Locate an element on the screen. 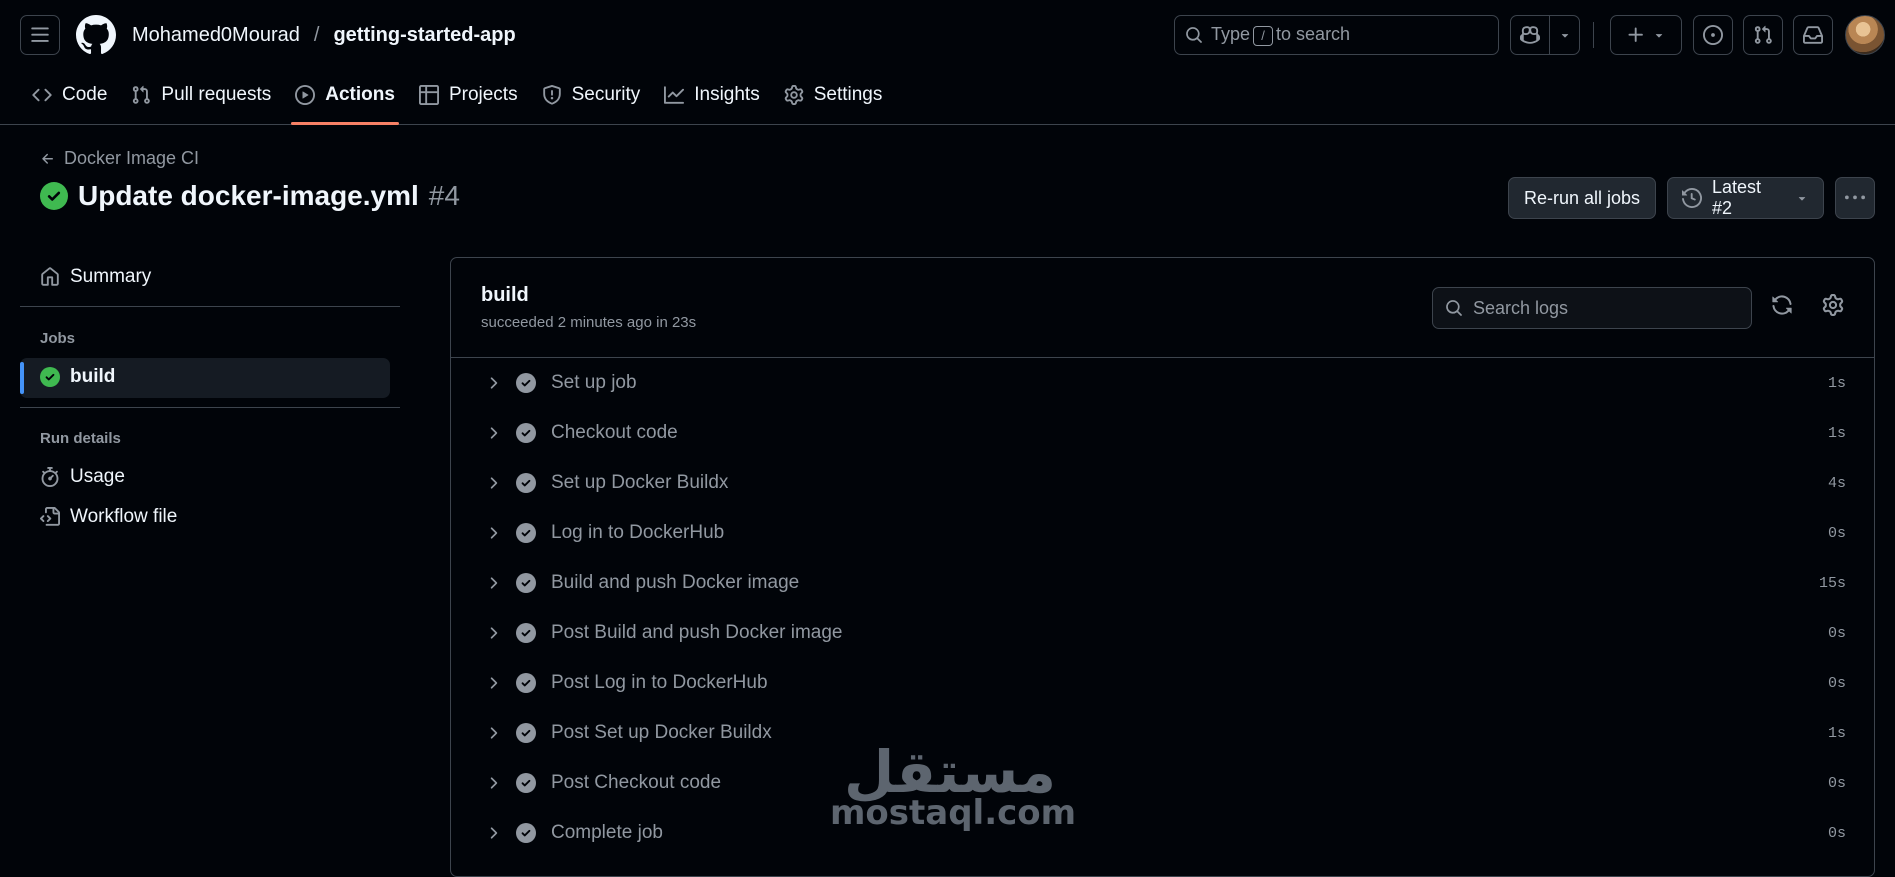 This screenshot has width=1895, height=877. copilot-button is located at coordinates (1531, 35).